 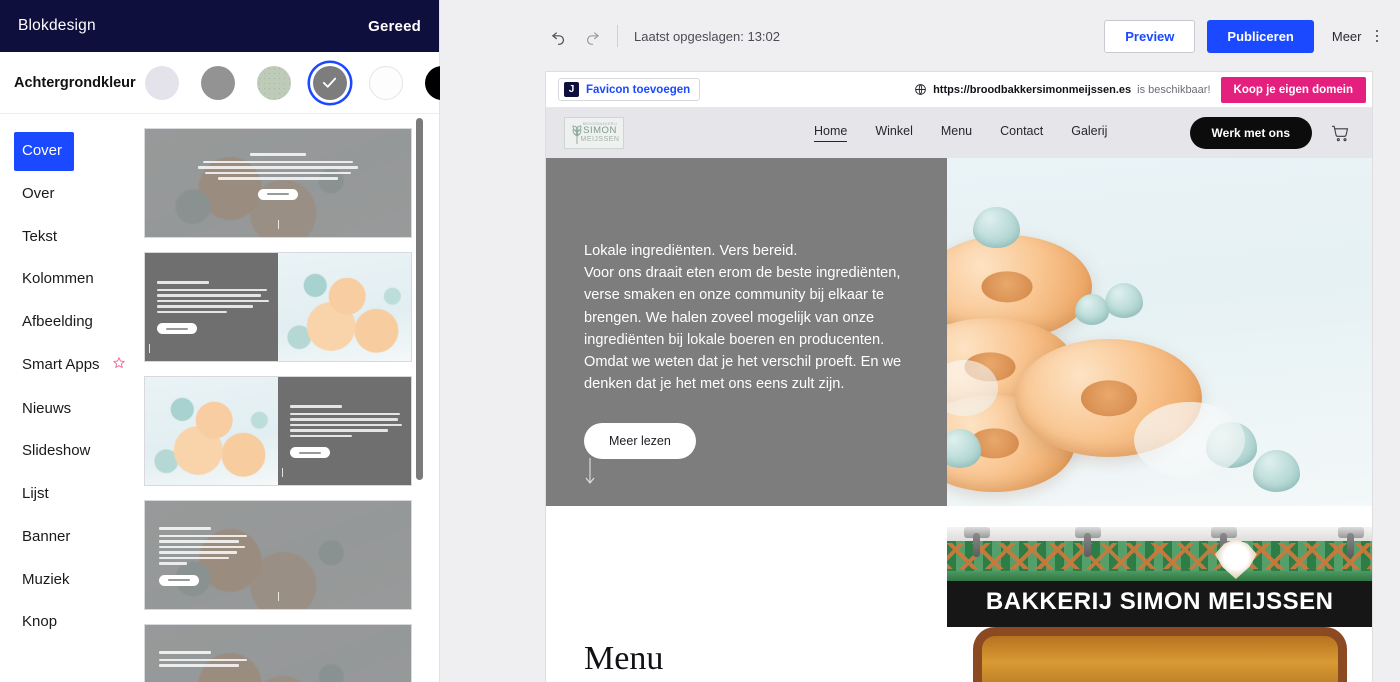 I want to click on toolbar-actions: Preview Publiceren Meer, so click(x=1242, y=36).